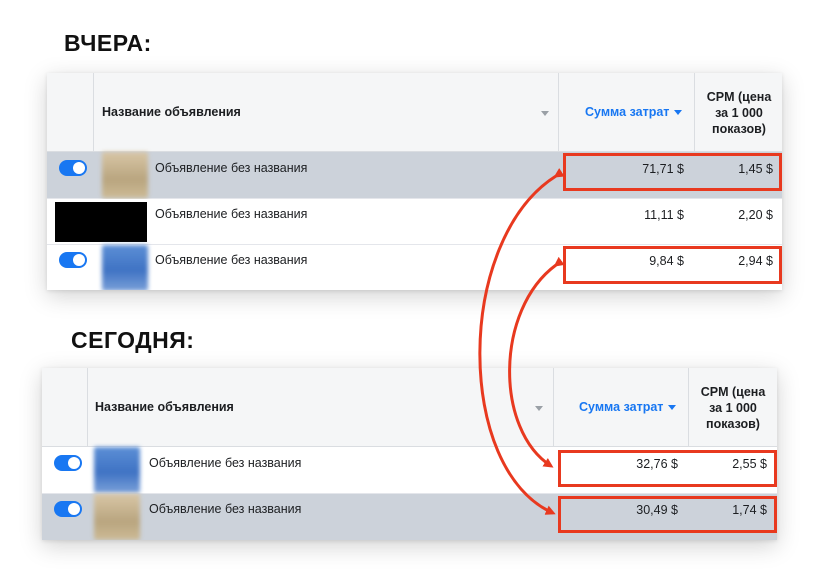 The height and width of the screenshot is (581, 822). Describe the element at coordinates (101, 222) in the screenshot. I see `redacted-thumbnail` at that location.